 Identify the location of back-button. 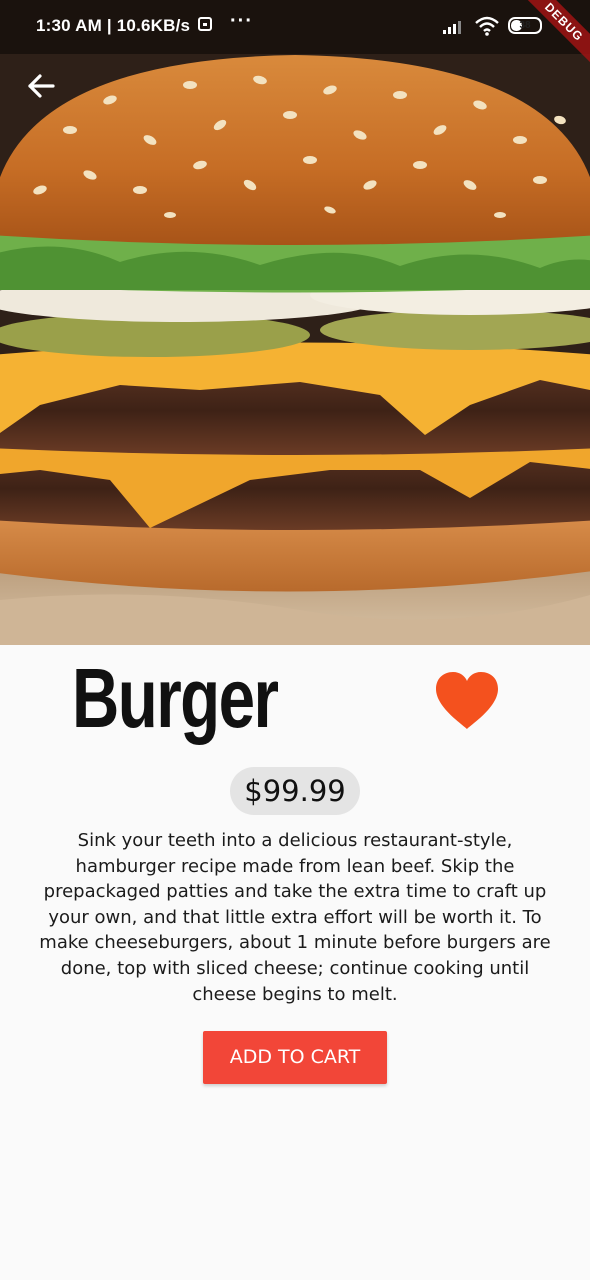
(42, 86).